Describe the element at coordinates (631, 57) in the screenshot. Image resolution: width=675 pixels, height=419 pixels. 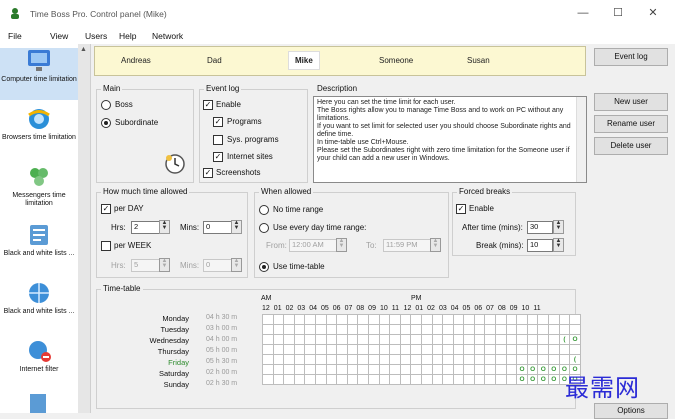
I see `event-log-button: Event log` at that location.